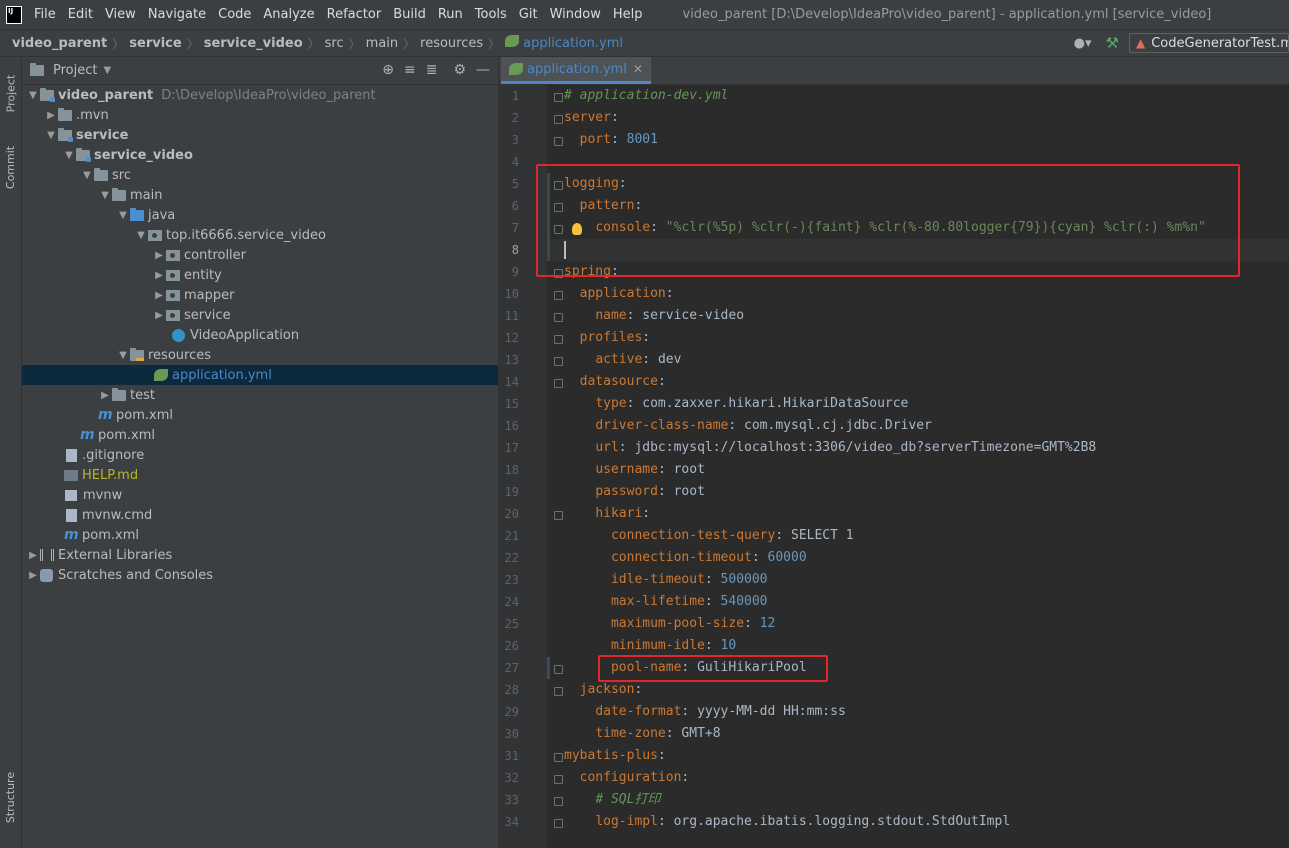 This screenshot has height=848, width=1289. I want to click on tree-item: ▼ service_video, so click(260, 155).